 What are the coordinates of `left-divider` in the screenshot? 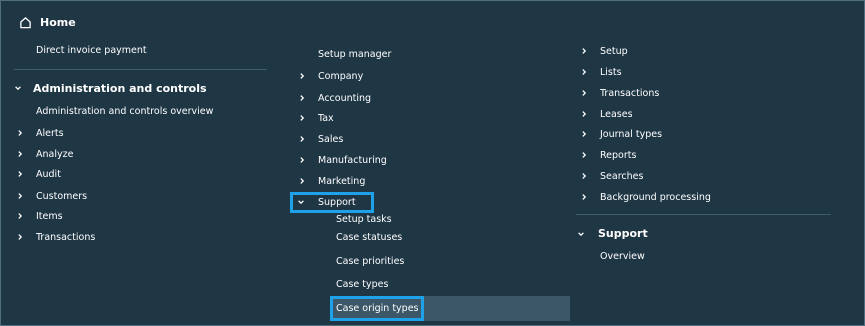 It's located at (140, 69).